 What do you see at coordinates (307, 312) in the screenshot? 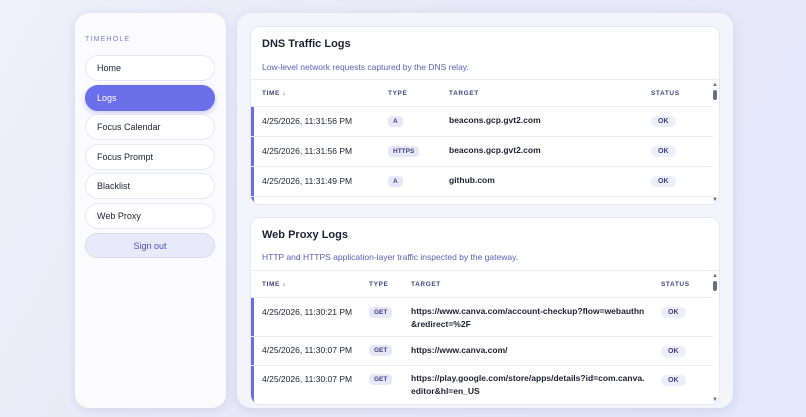
I see `row-time: 4/25/2026, 11:30:21 PM` at bounding box center [307, 312].